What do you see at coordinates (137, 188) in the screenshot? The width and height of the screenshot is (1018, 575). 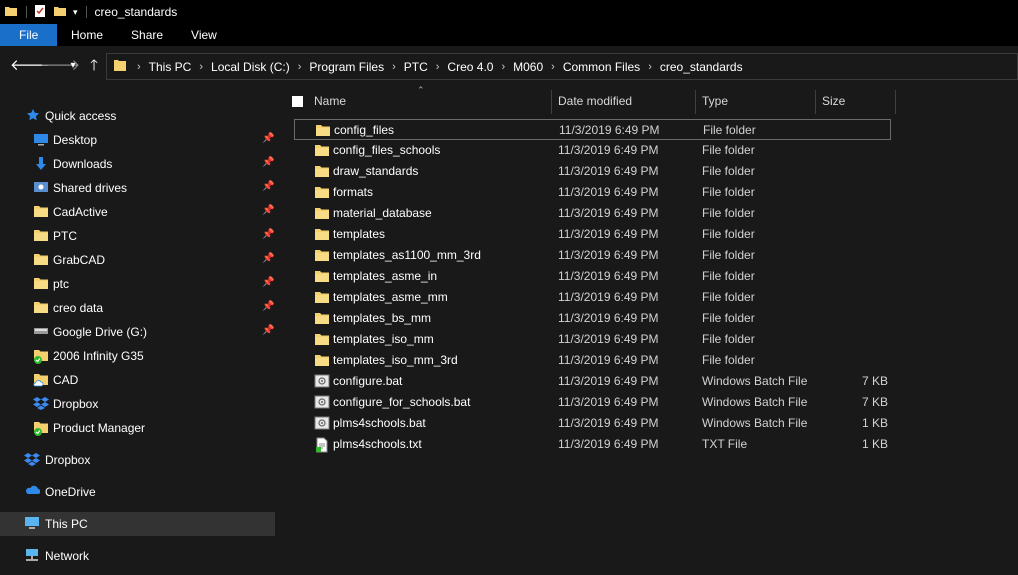 I see `sidebar-item-shared-drives: Shared drives 📌` at bounding box center [137, 188].